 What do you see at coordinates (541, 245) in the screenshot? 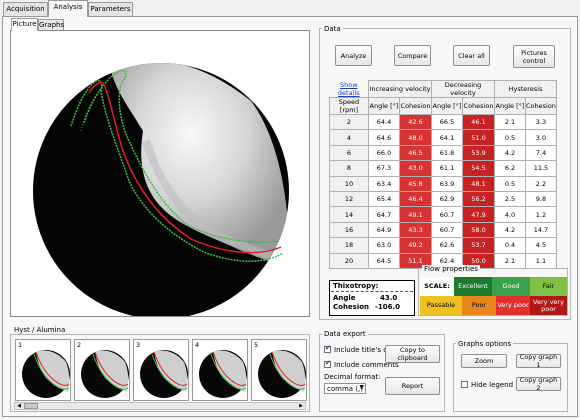
I see `value-cell: 4.5` at bounding box center [541, 245].